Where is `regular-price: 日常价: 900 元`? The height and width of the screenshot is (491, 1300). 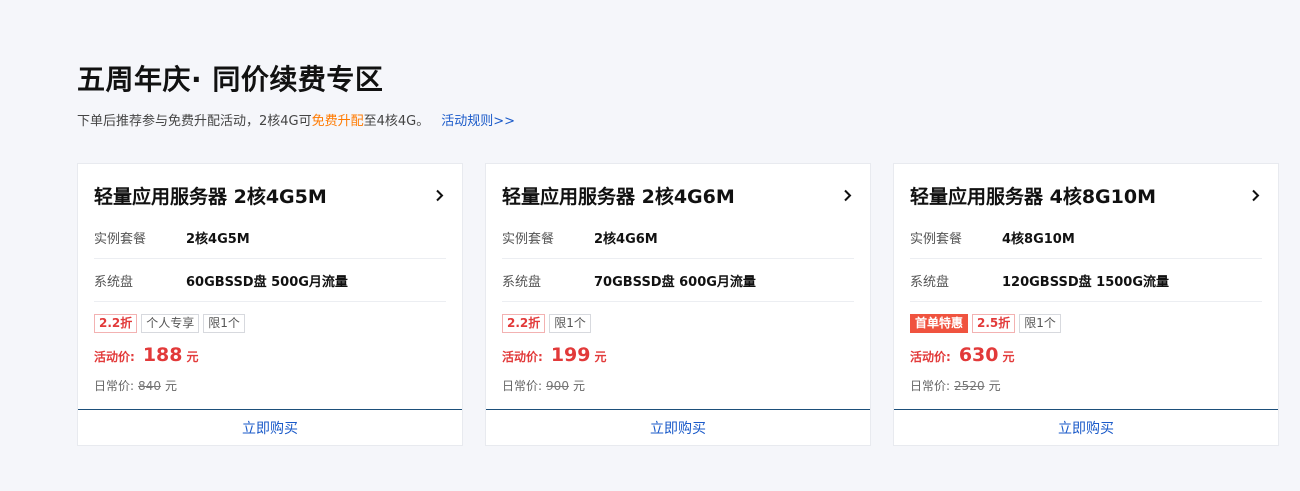
regular-price: 日常价: 900 元 is located at coordinates (543, 385).